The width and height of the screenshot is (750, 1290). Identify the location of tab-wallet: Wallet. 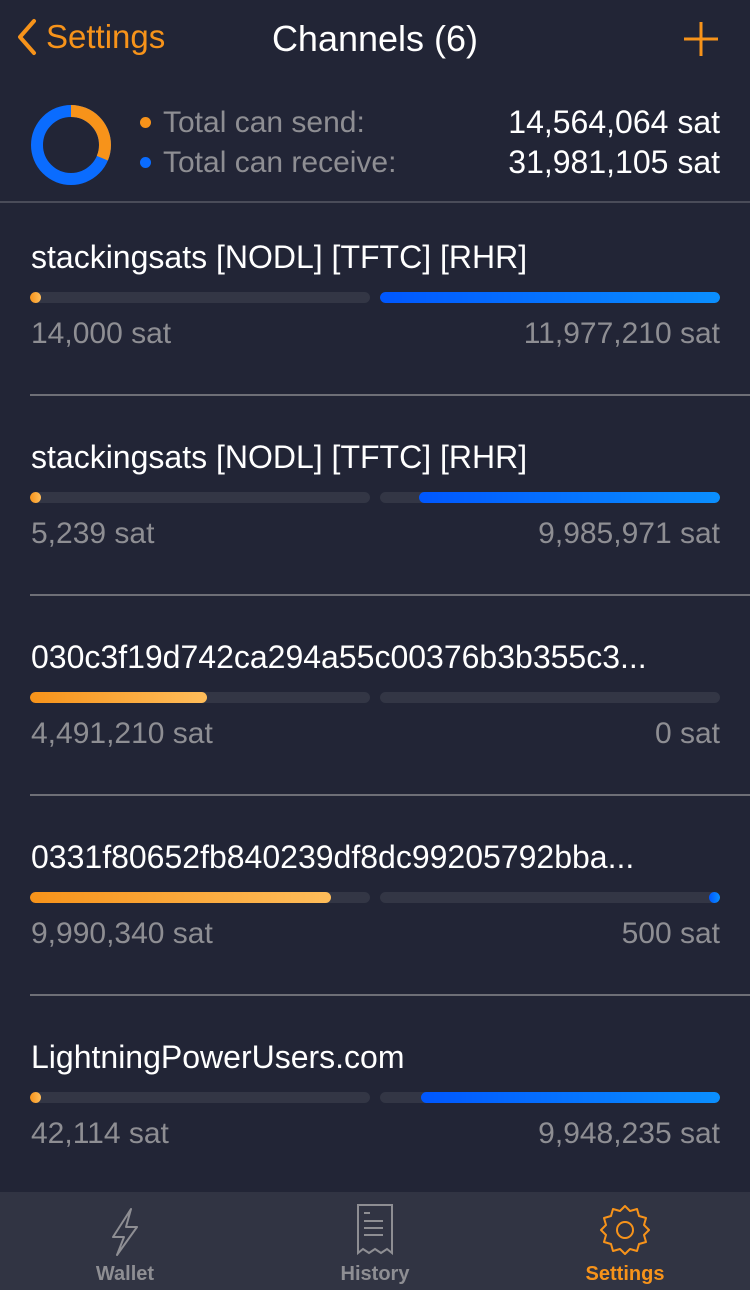
(125, 1241).